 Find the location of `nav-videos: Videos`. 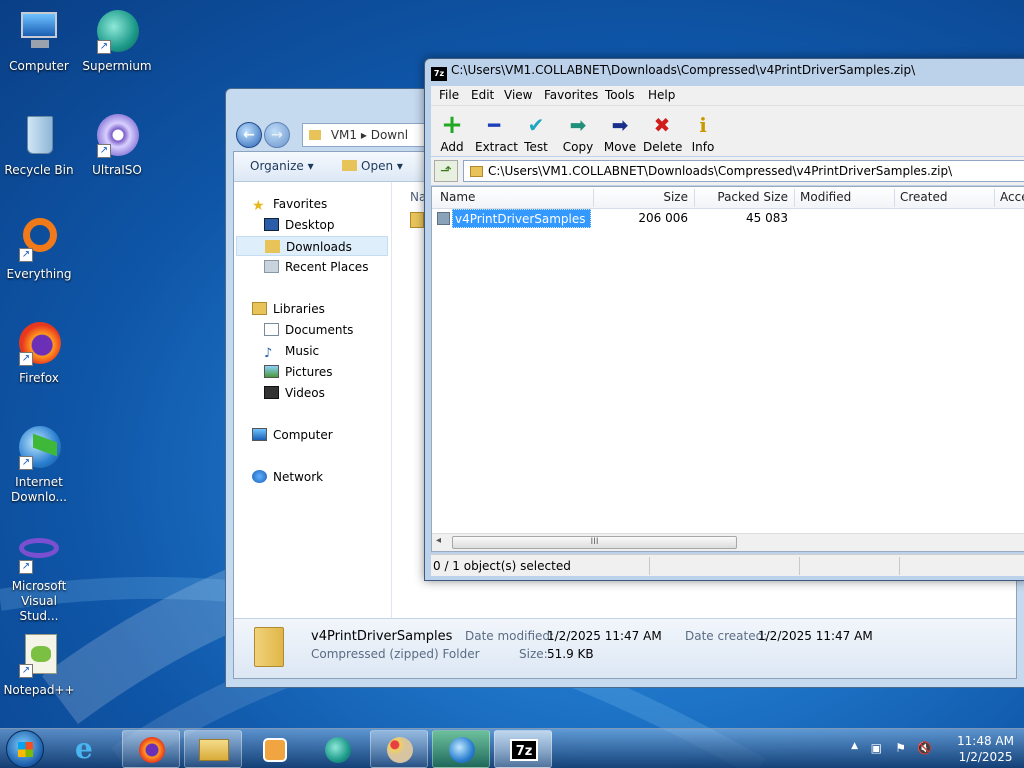

nav-videos: Videos is located at coordinates (294, 393).